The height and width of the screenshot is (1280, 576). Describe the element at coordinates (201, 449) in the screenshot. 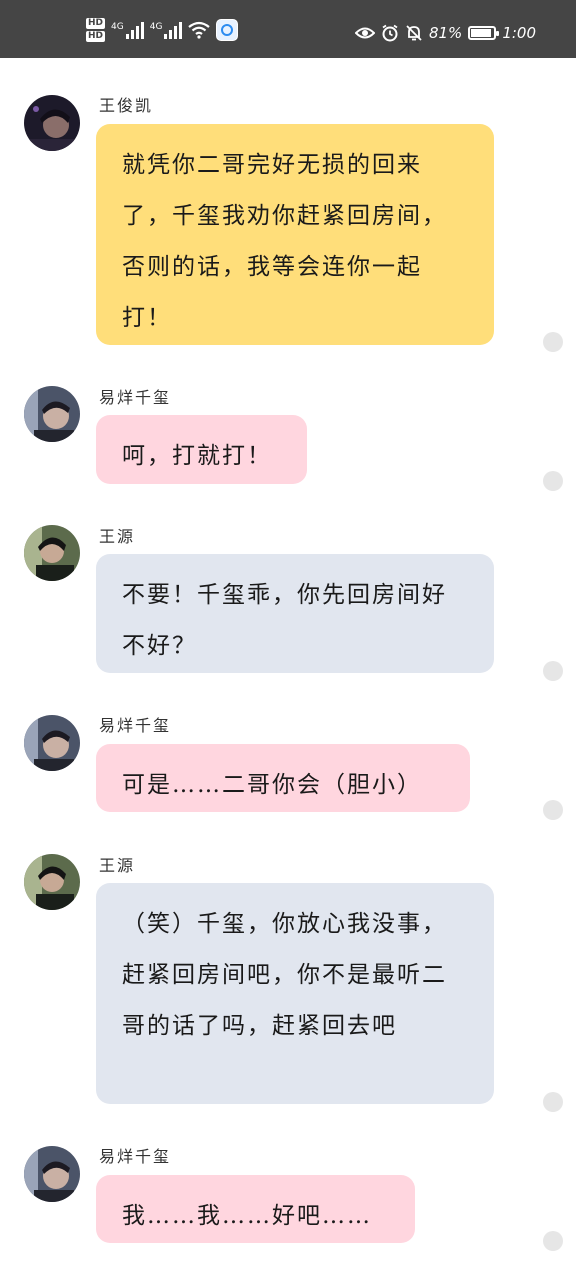

I see `message-bubble: 呵，打就打！` at that location.